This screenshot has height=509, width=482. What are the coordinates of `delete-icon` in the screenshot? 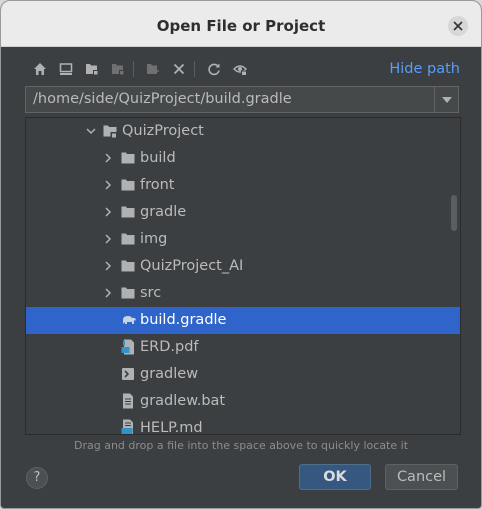 It's located at (179, 69).